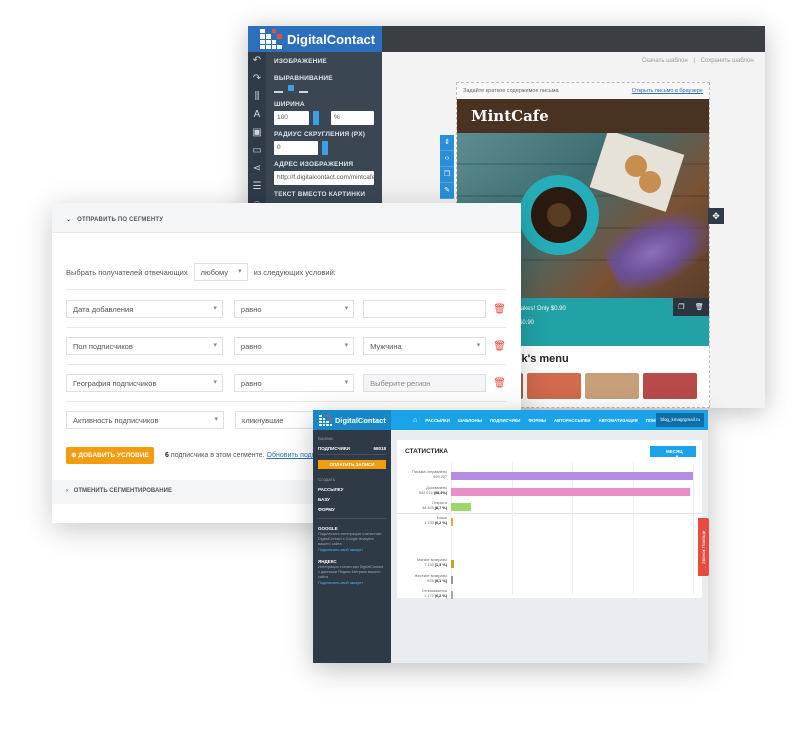 The width and height of the screenshot is (791, 734). What do you see at coordinates (296, 148) in the screenshot?
I see `radius-input: 0` at bounding box center [296, 148].